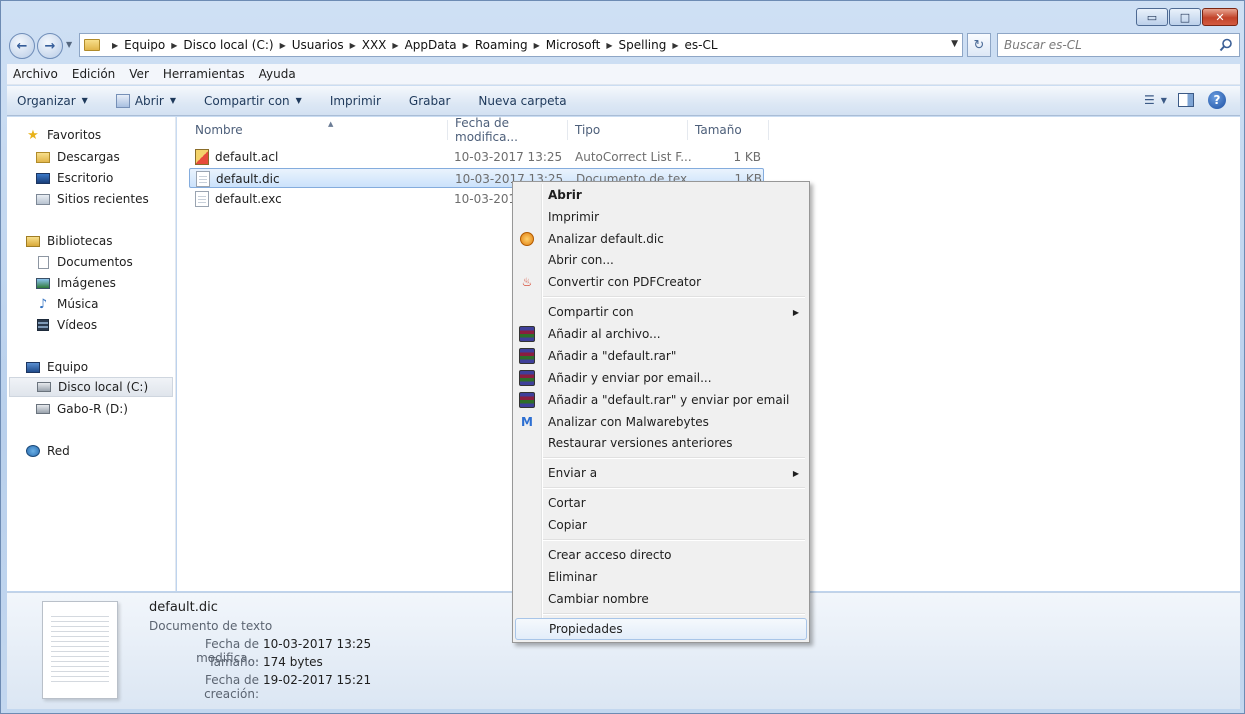 The height and width of the screenshot is (714, 1245). Describe the element at coordinates (84, 262) in the screenshot. I see `sidebar-item-documentos: Documentos` at that location.